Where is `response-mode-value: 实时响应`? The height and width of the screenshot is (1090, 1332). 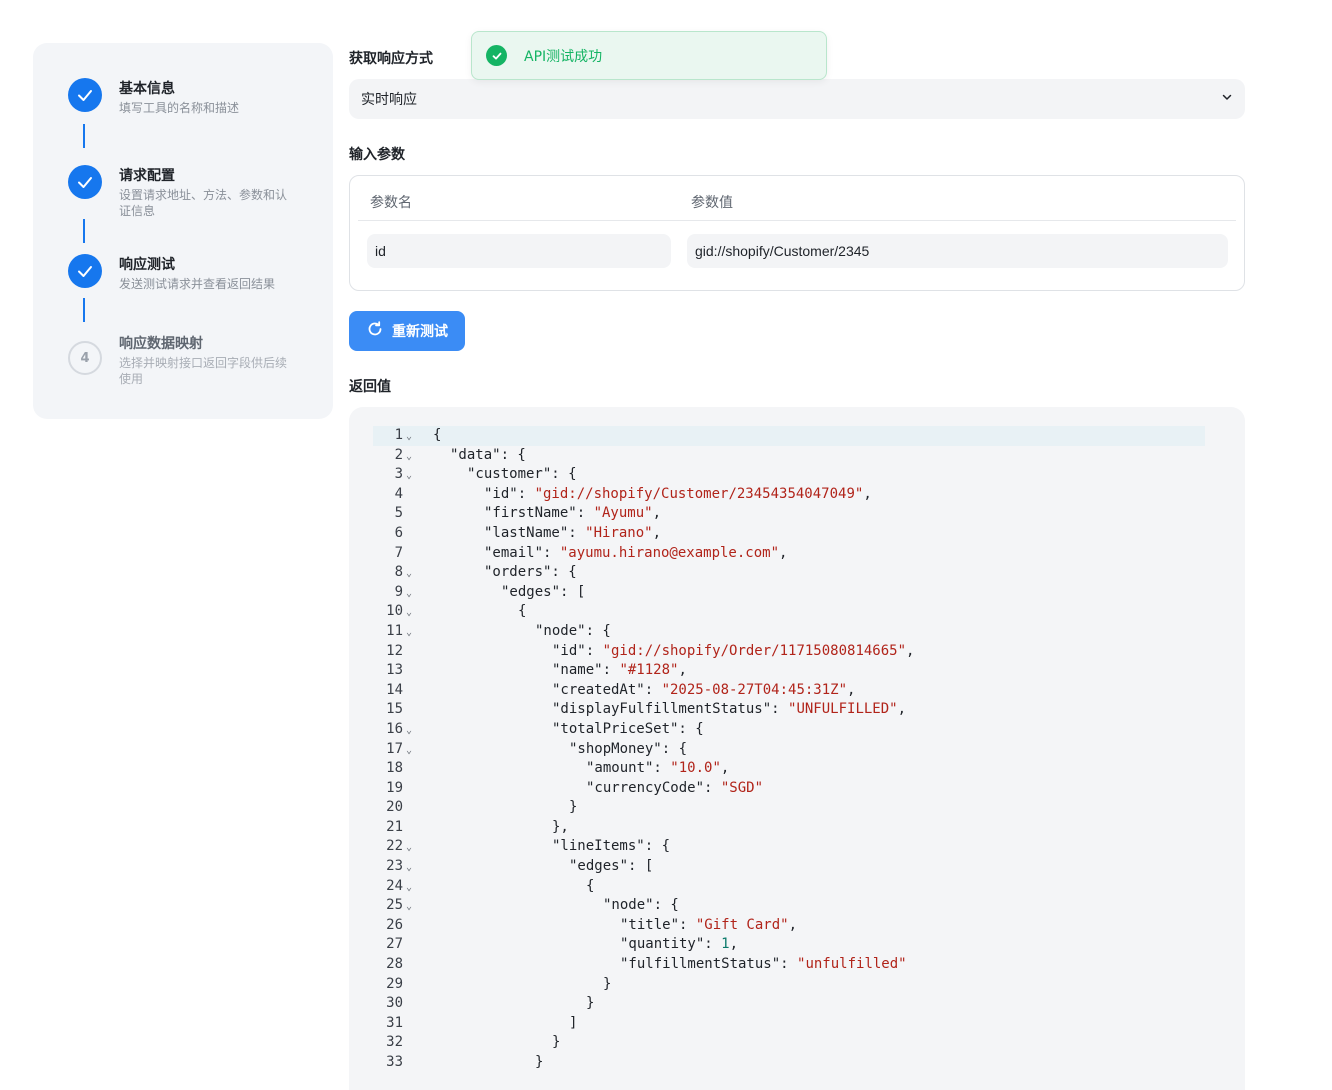
response-mode-value: 实时响应 is located at coordinates (389, 100).